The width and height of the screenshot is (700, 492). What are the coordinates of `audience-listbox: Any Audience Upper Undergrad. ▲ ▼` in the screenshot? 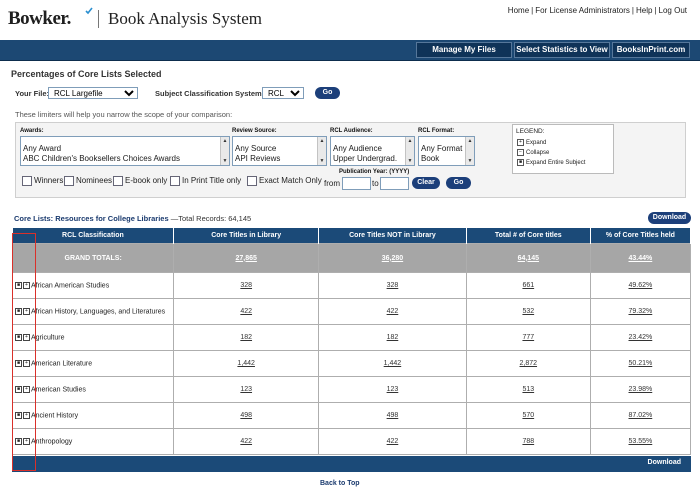 It's located at (372, 151).